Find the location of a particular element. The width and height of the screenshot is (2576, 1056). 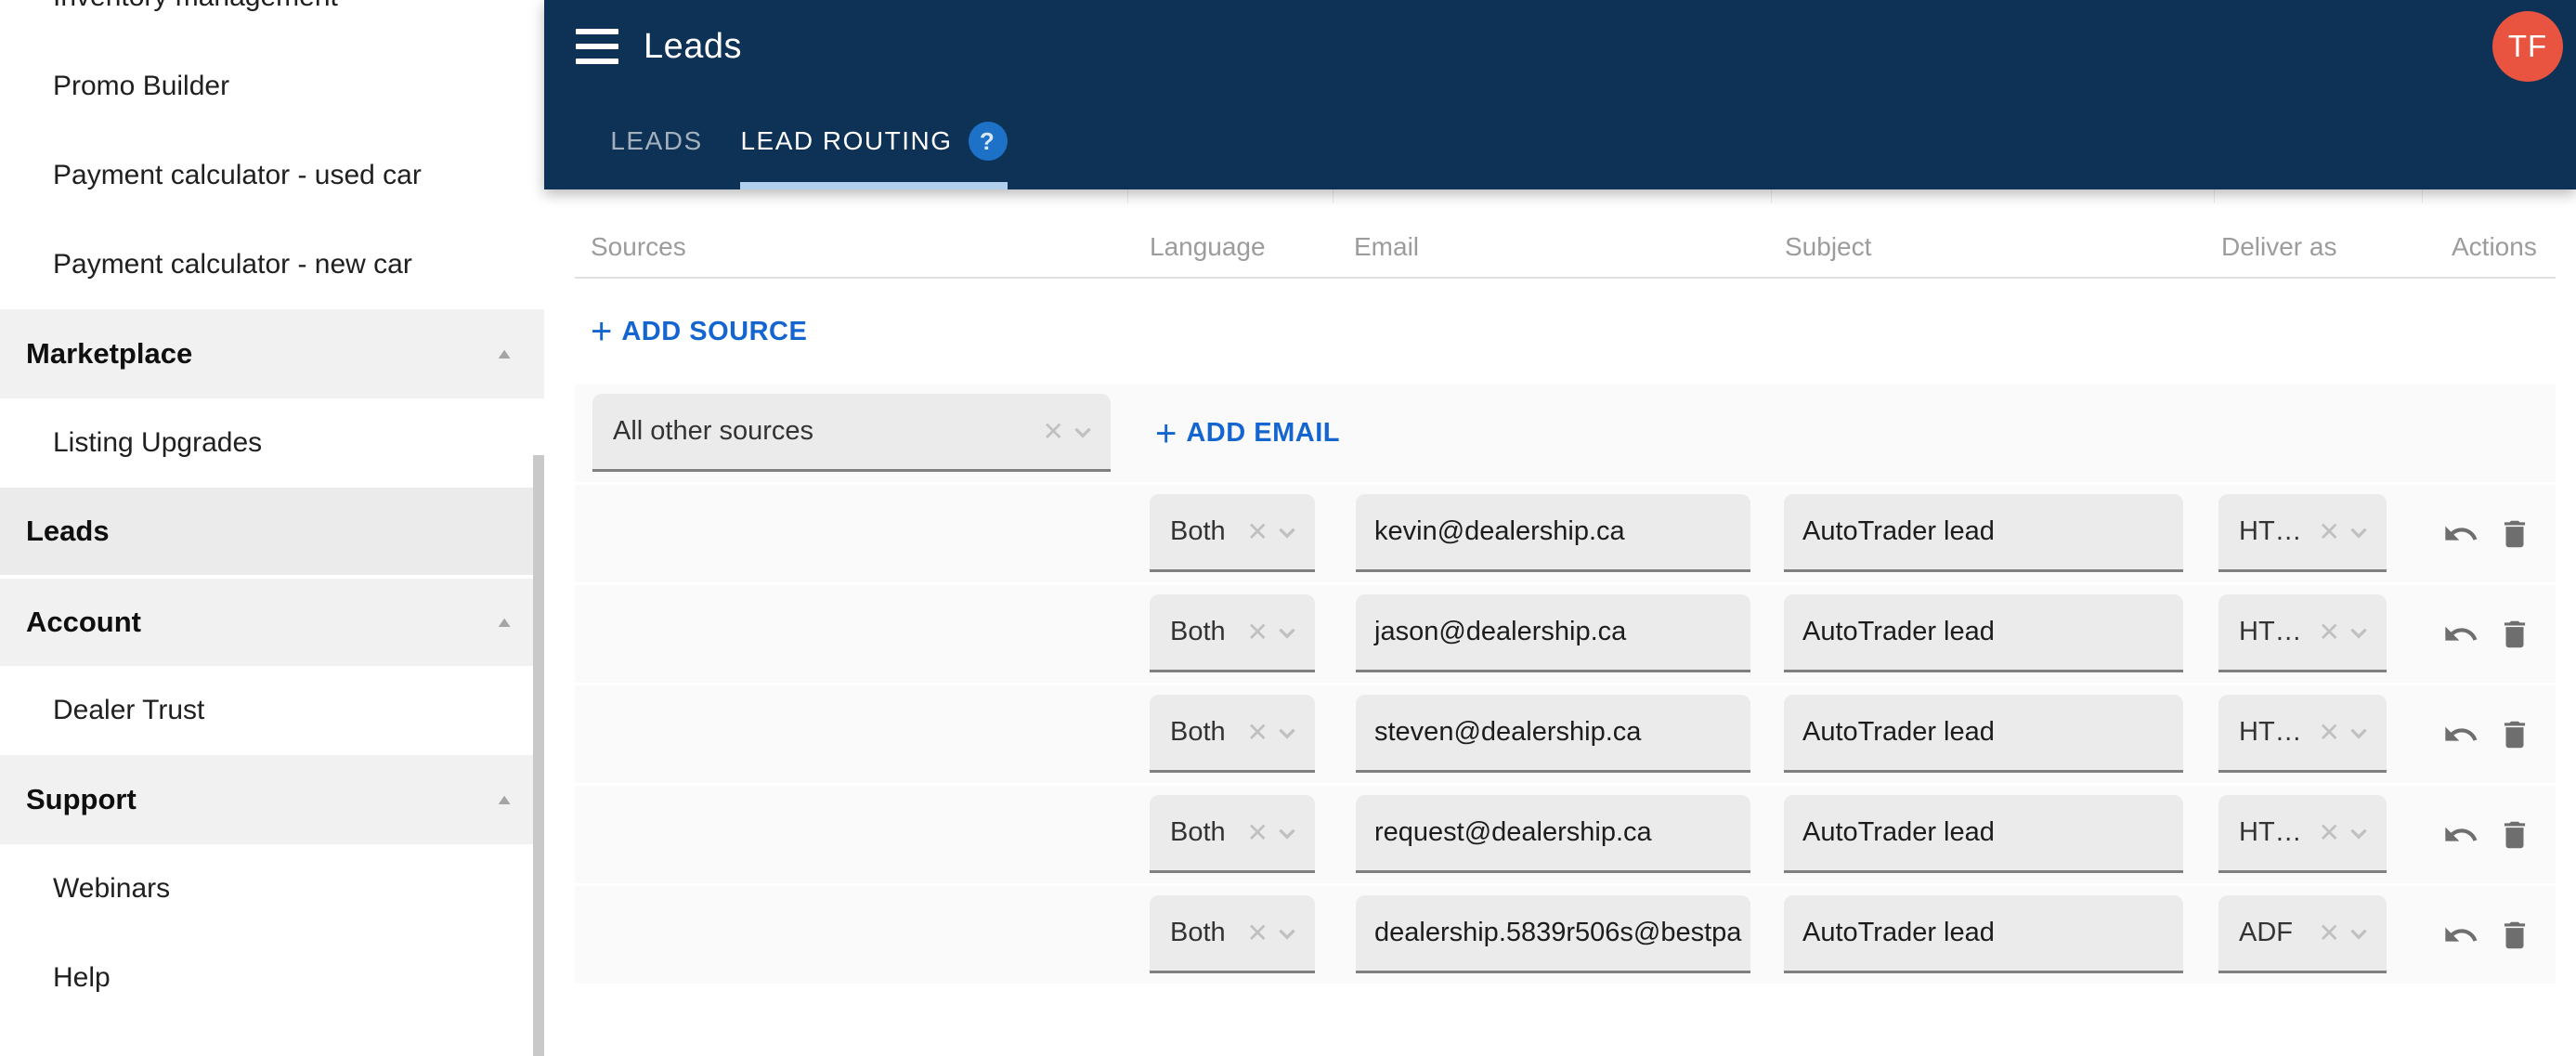

help-icon: ? is located at coordinates (988, 141).